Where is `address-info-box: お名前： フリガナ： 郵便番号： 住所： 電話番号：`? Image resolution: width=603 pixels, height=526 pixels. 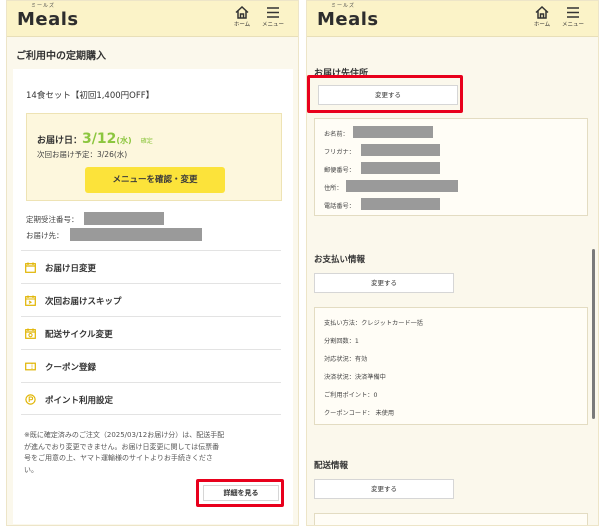 address-info-box: お名前： フリガナ： 郵便番号： 住所： 電話番号： is located at coordinates (451, 167).